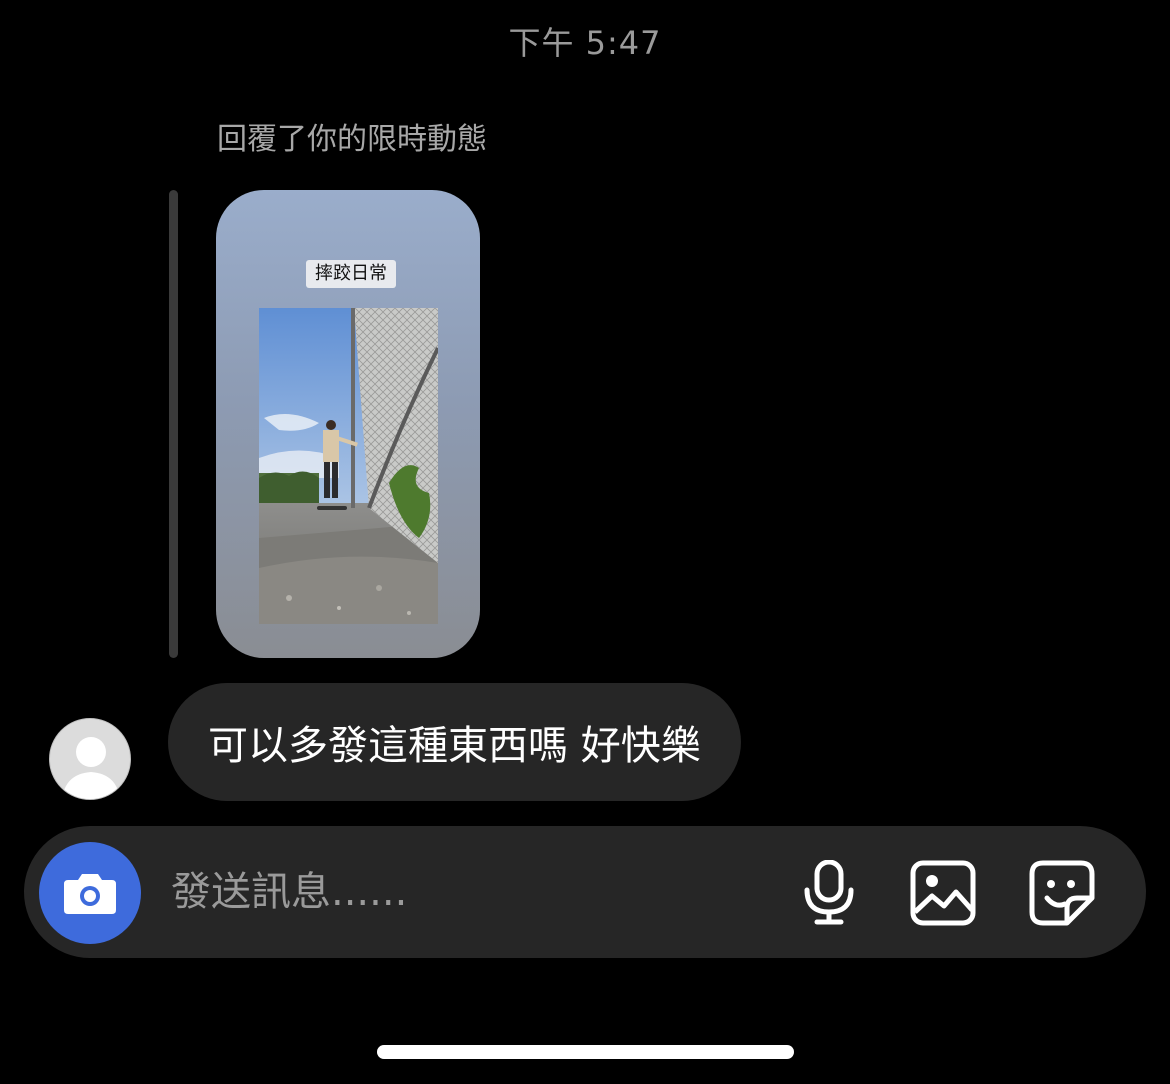  I want to click on voice-message-button, so click(829, 893).